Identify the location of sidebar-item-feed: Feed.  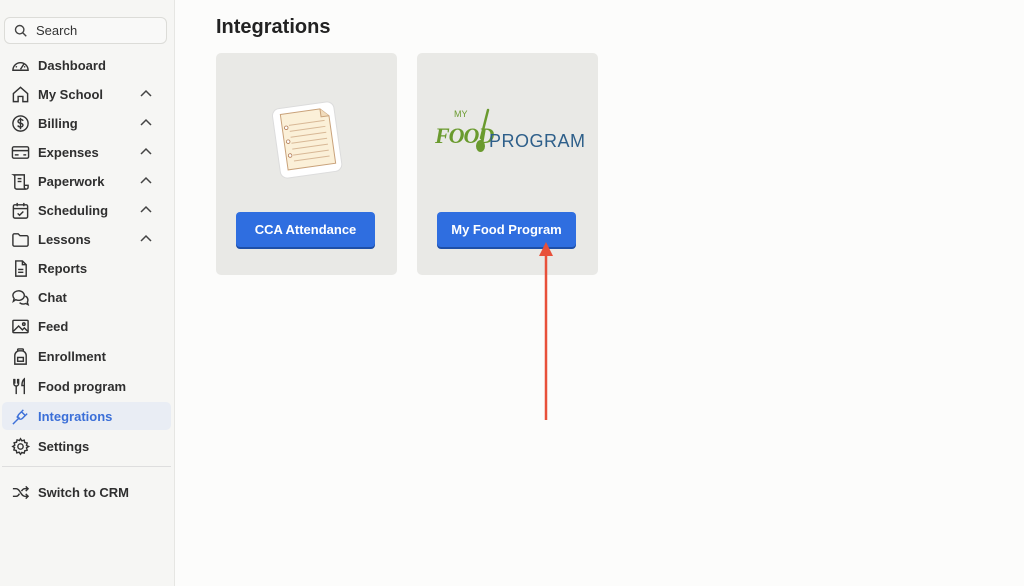
(86, 326).